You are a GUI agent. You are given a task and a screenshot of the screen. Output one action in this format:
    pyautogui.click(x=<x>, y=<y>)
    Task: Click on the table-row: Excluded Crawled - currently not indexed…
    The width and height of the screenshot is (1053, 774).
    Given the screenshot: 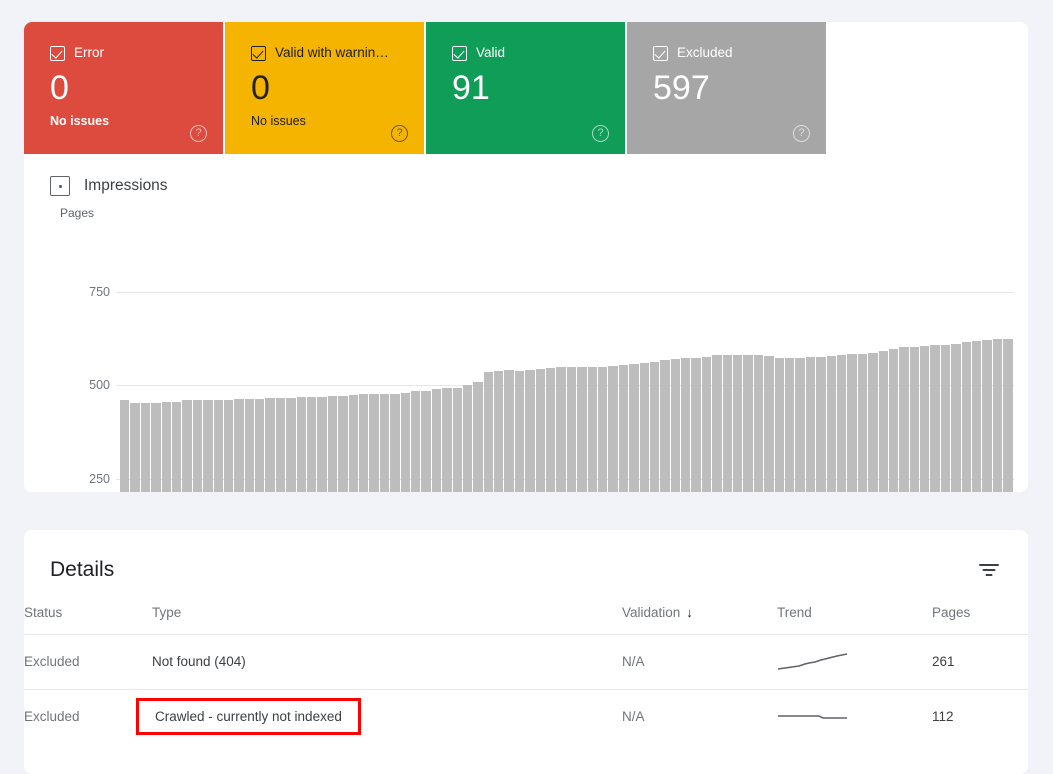 What is the action you would take?
    pyautogui.click(x=526, y=716)
    